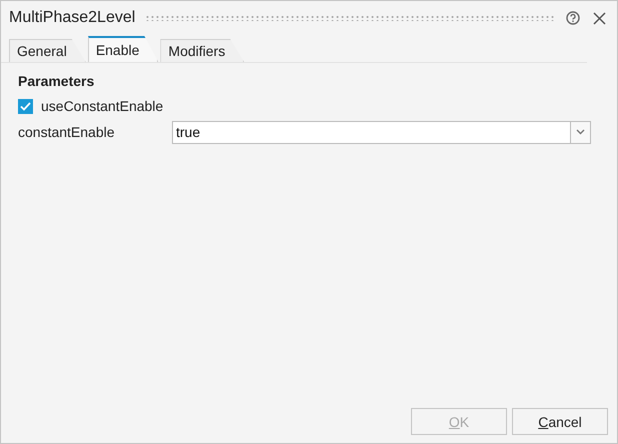 Image resolution: width=618 pixels, height=444 pixels. I want to click on tab: General, so click(47, 50).